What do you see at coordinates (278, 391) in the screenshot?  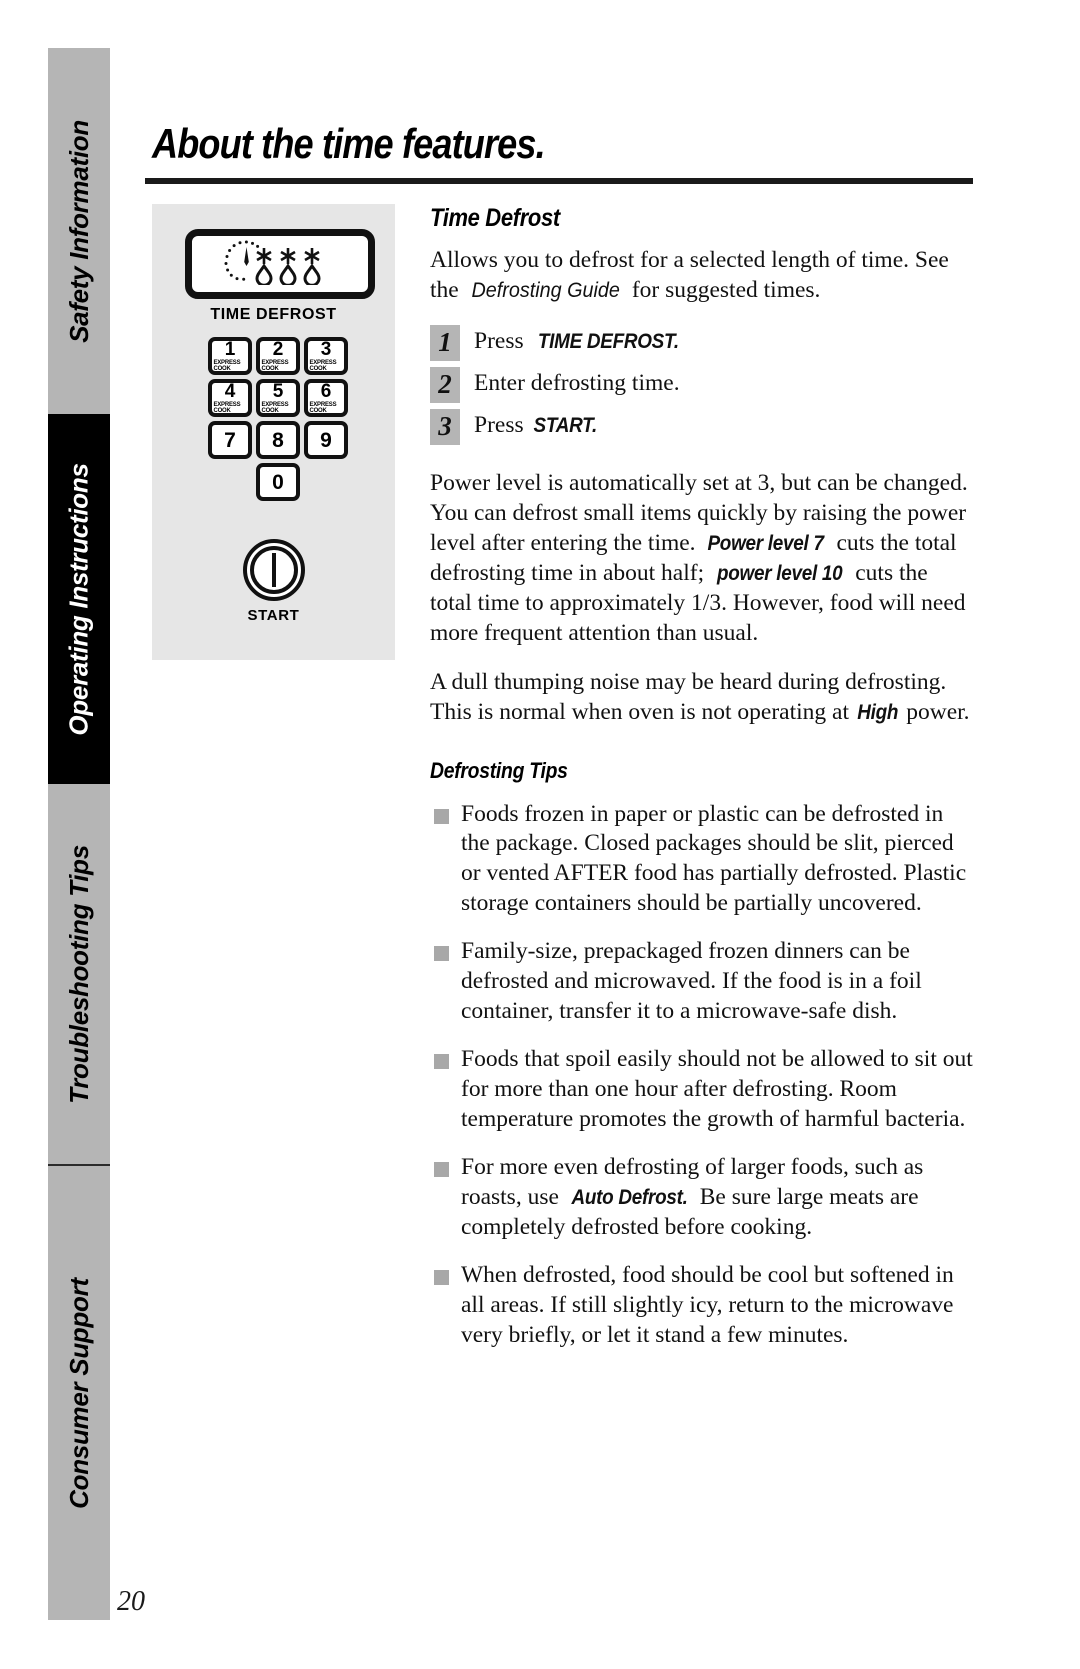 I see `keypad-key-number: 5` at bounding box center [278, 391].